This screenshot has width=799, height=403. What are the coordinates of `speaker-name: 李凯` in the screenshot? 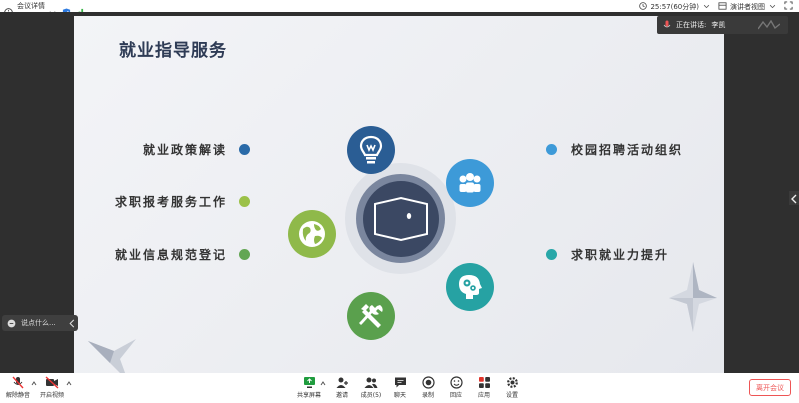 It's located at (718, 25).